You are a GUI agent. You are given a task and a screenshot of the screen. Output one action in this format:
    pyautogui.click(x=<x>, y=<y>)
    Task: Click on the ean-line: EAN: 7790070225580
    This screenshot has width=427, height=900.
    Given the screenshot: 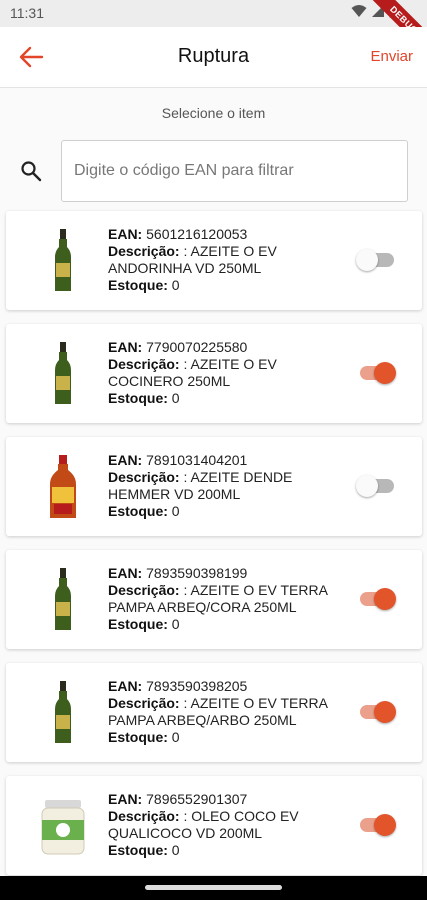 What is the action you would take?
    pyautogui.click(x=228, y=347)
    